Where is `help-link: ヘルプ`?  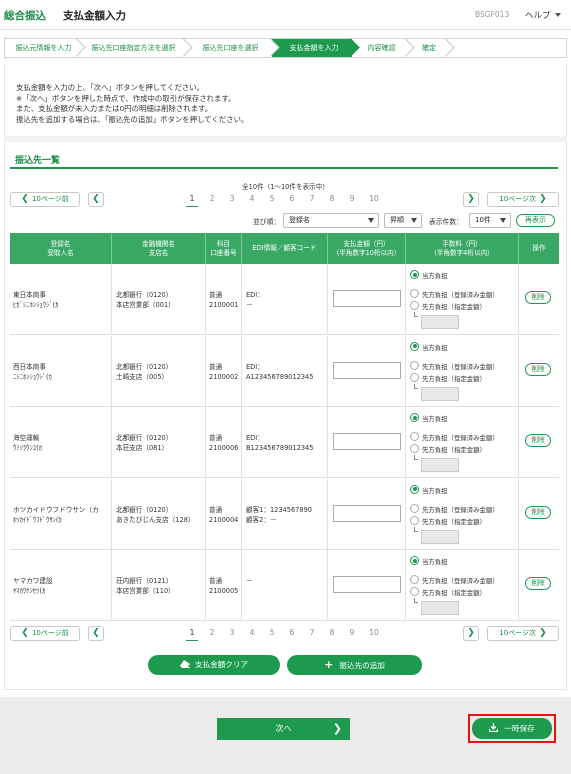 help-link: ヘルプ is located at coordinates (538, 15).